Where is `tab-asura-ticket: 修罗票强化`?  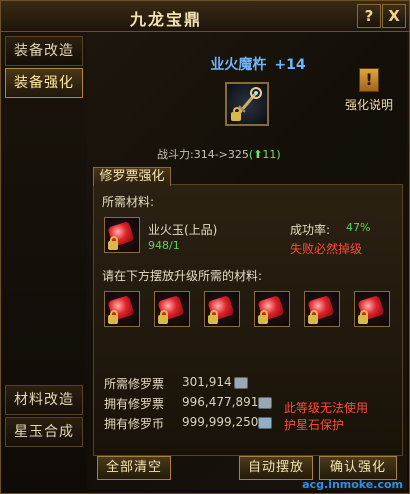
tab-asura-ticket: 修罗票强化 is located at coordinates (132, 176).